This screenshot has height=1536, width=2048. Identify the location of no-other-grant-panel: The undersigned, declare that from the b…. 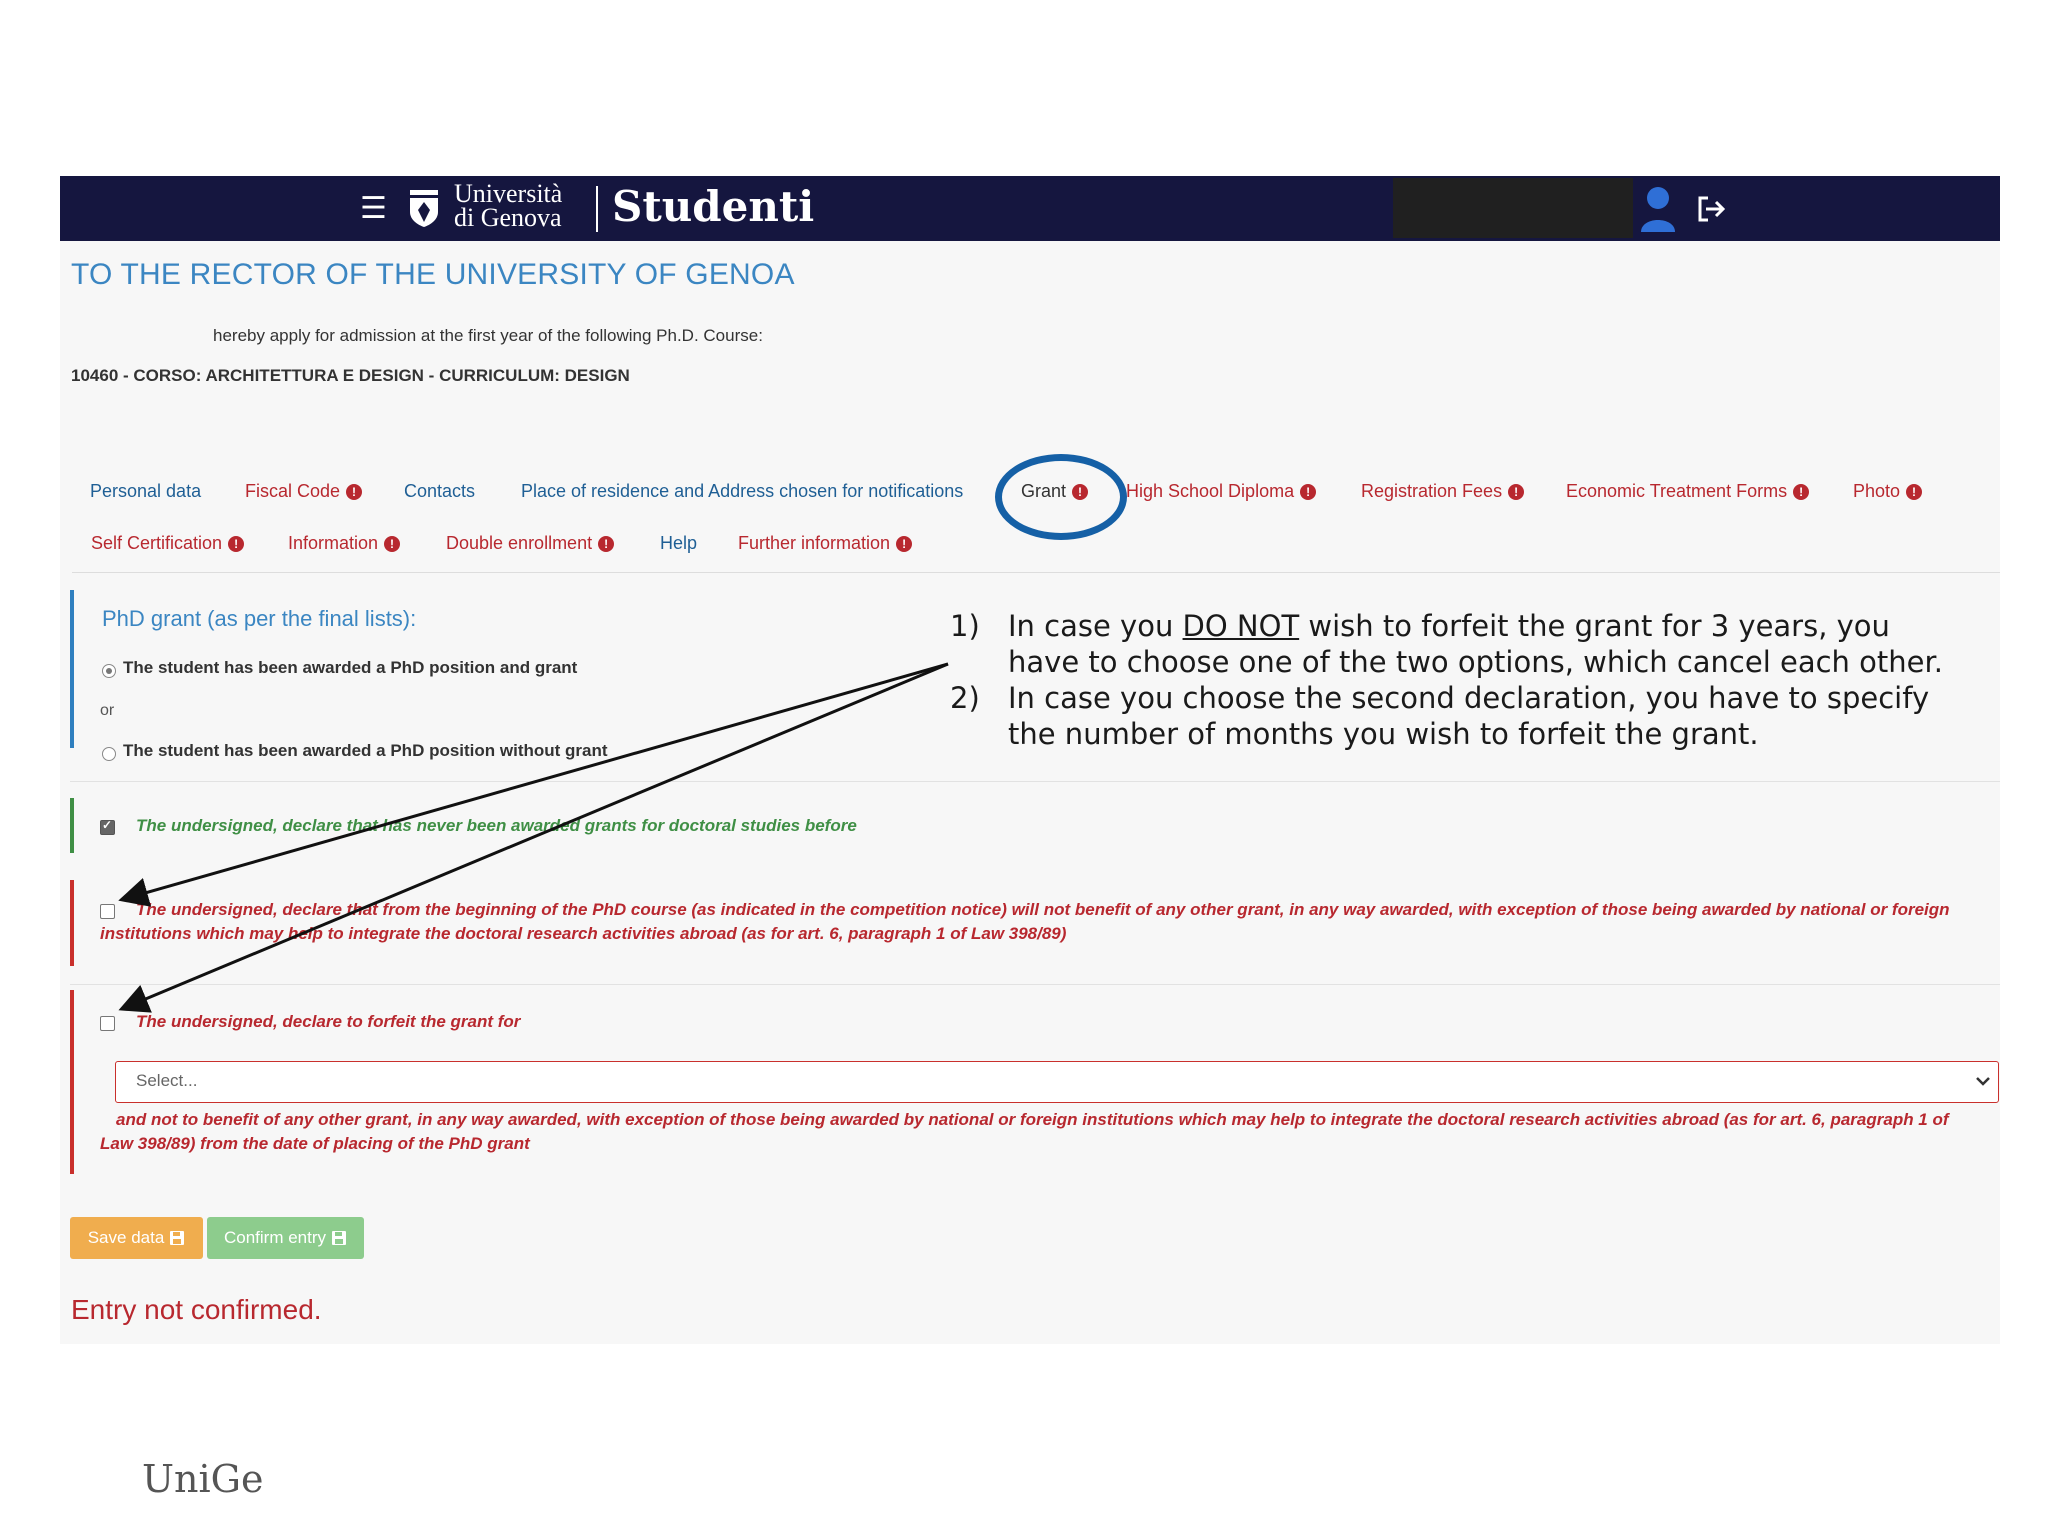
(1035, 923).